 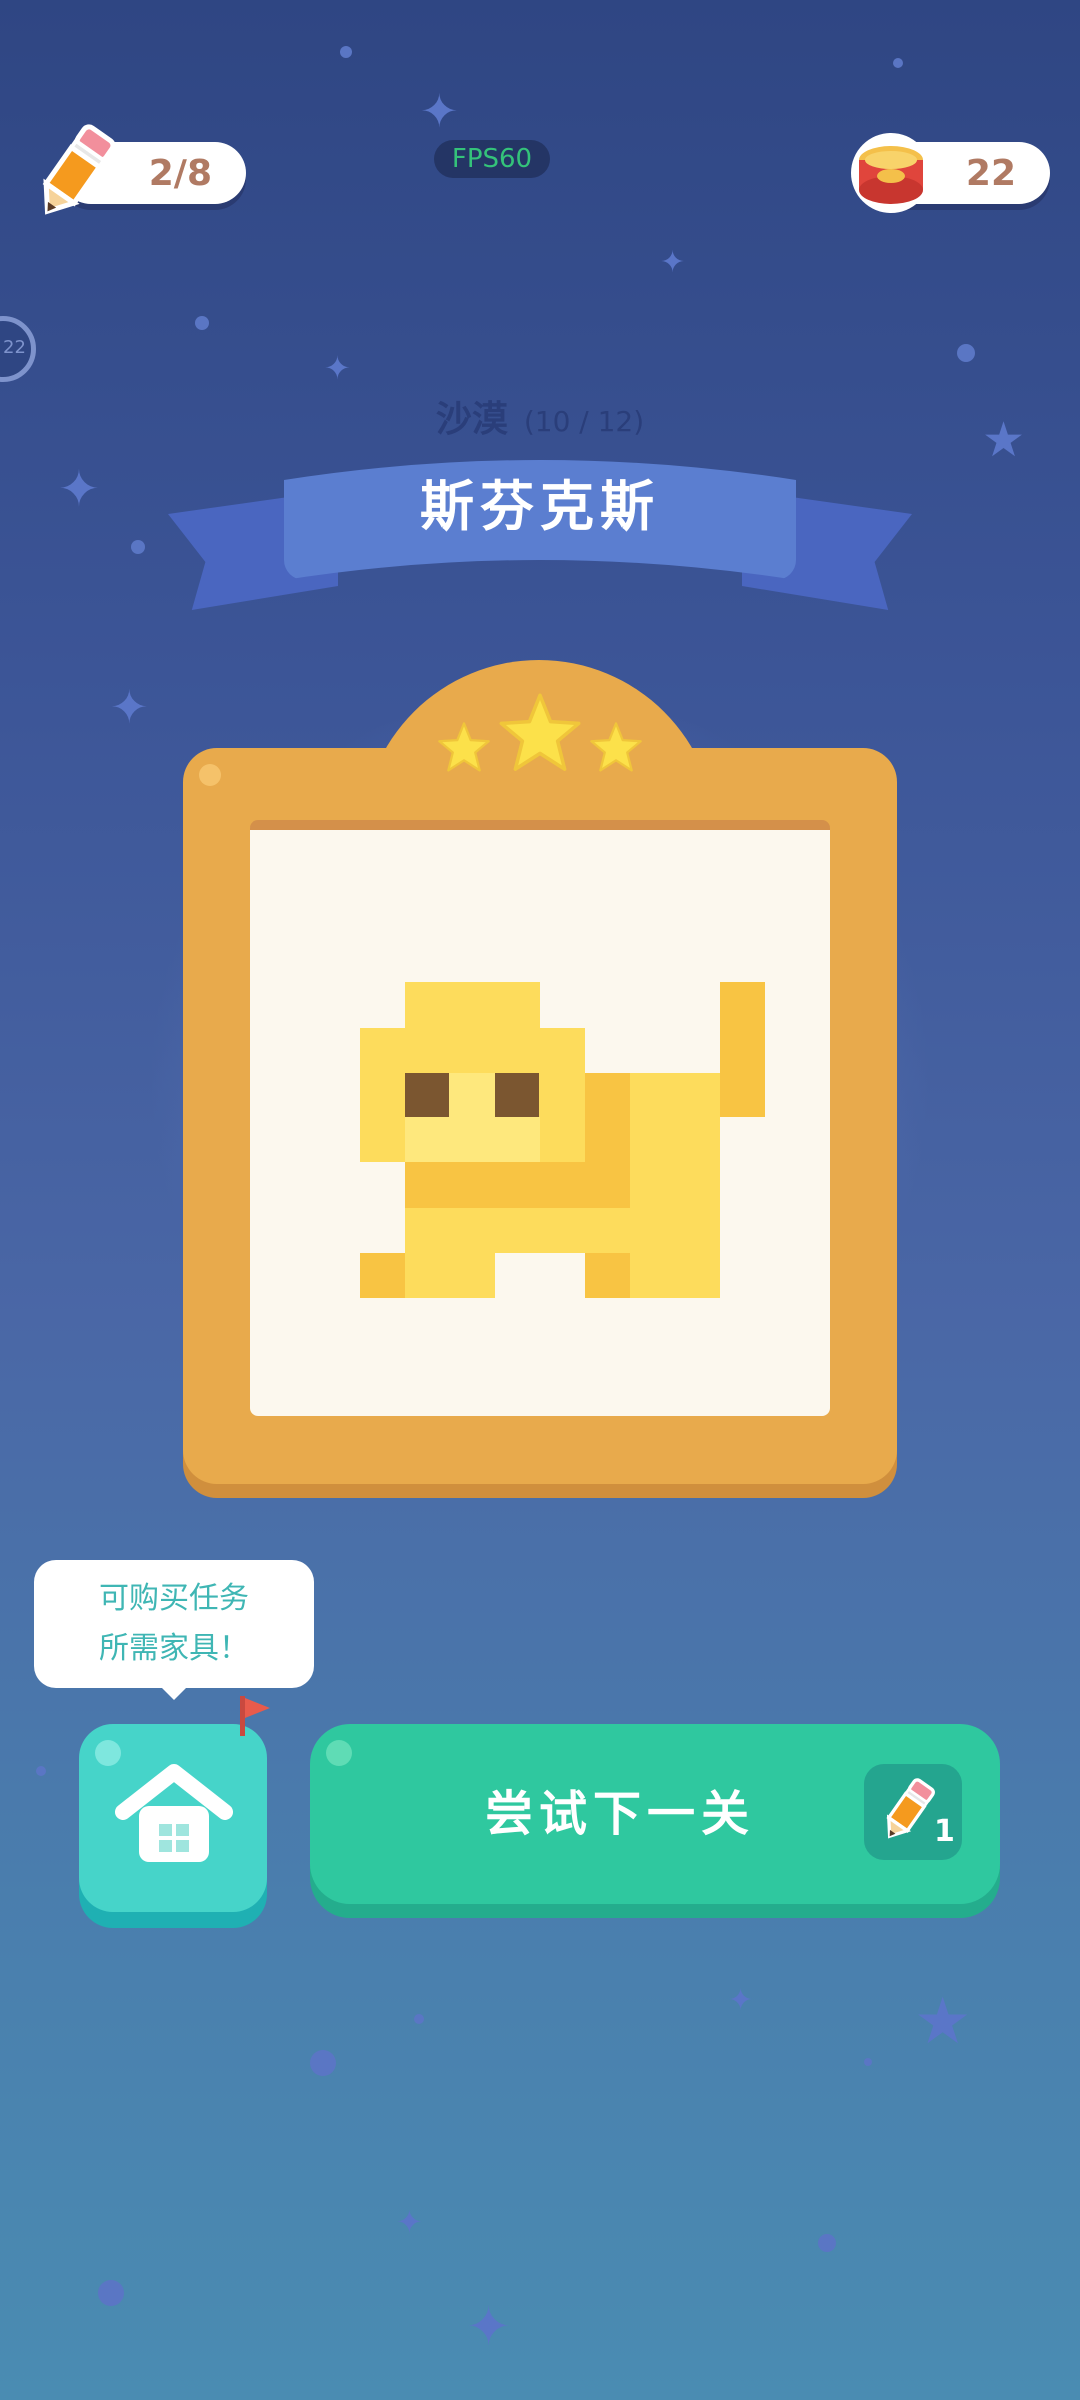 What do you see at coordinates (210, 775) in the screenshot?
I see `frame-highlight` at bounding box center [210, 775].